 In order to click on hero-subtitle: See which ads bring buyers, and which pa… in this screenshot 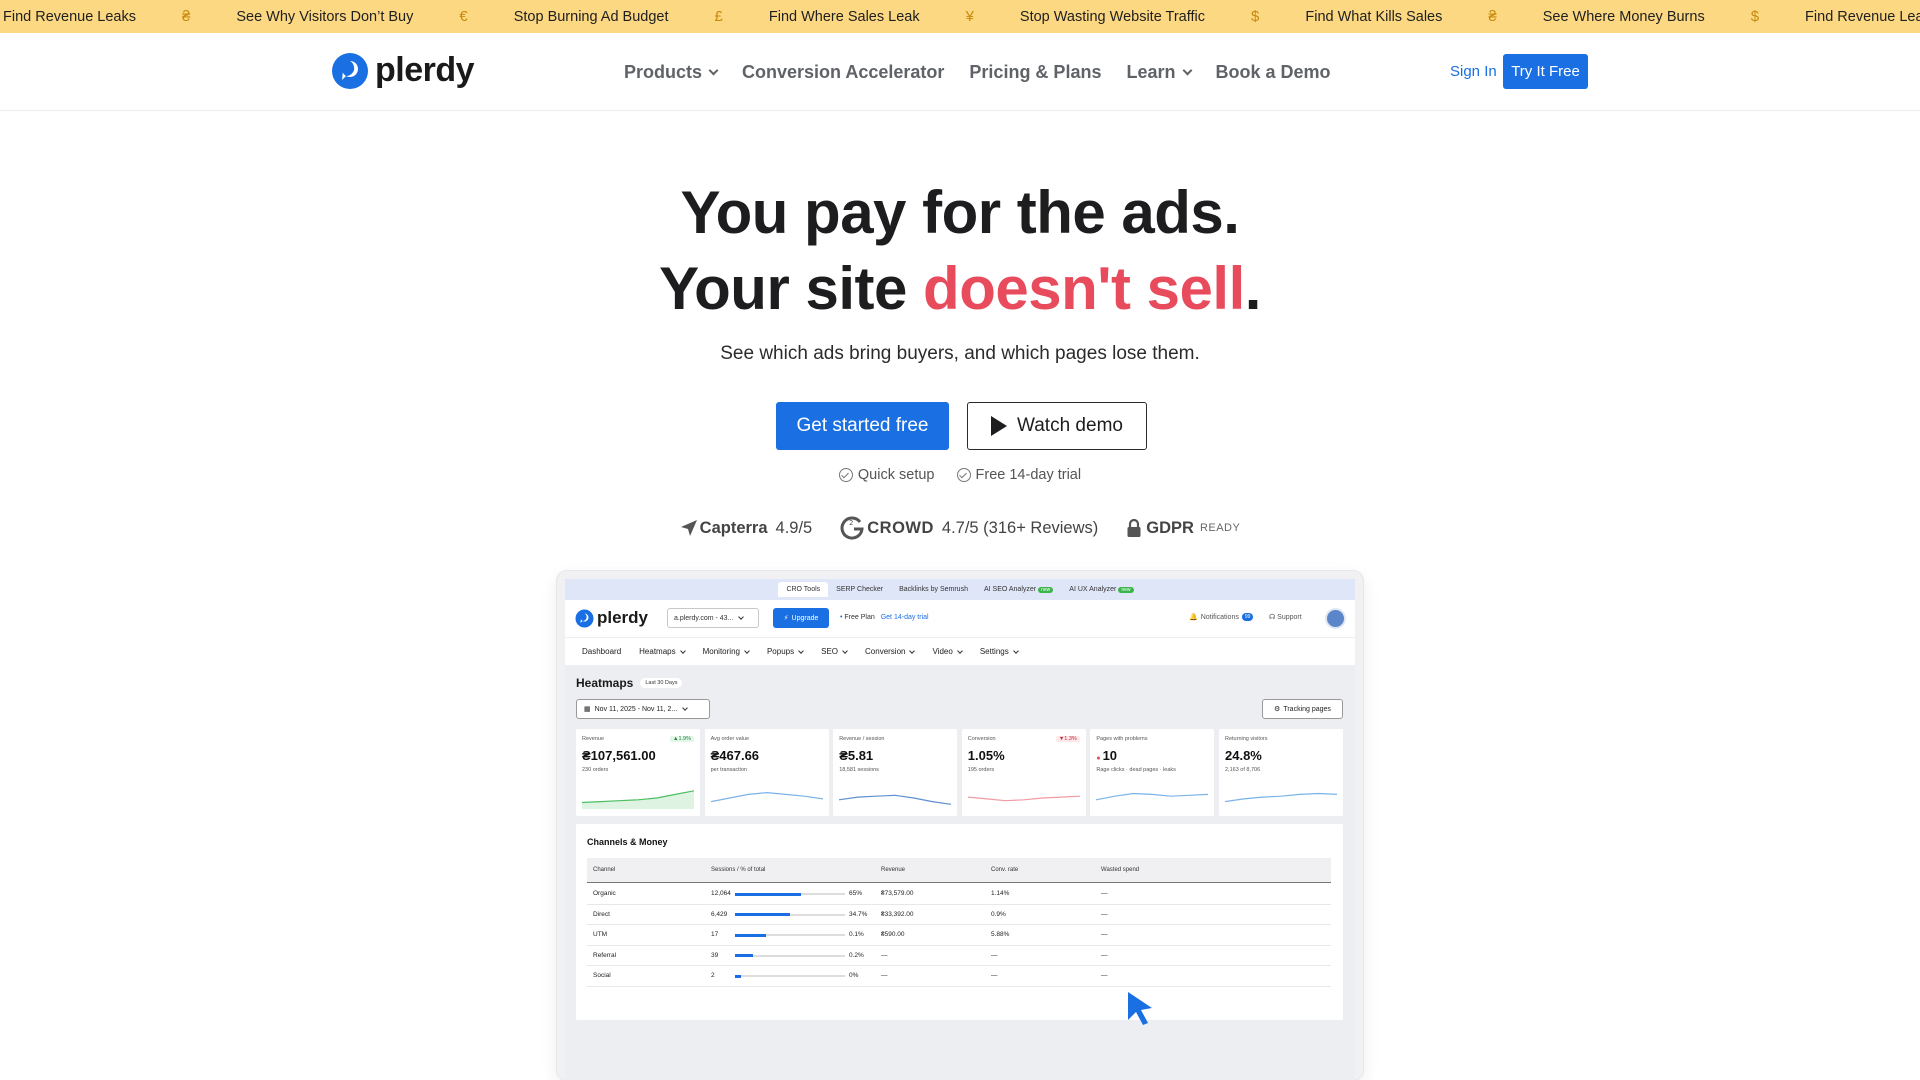, I will do `click(960, 353)`.